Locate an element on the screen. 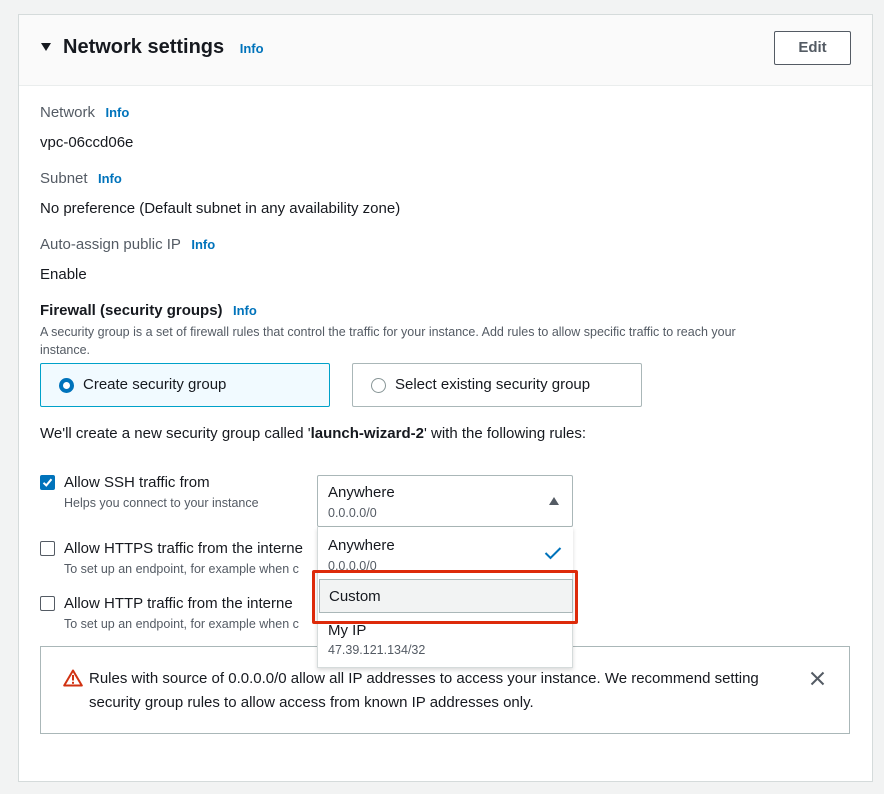 The height and width of the screenshot is (794, 884). network-info-link: Info is located at coordinates (117, 112).